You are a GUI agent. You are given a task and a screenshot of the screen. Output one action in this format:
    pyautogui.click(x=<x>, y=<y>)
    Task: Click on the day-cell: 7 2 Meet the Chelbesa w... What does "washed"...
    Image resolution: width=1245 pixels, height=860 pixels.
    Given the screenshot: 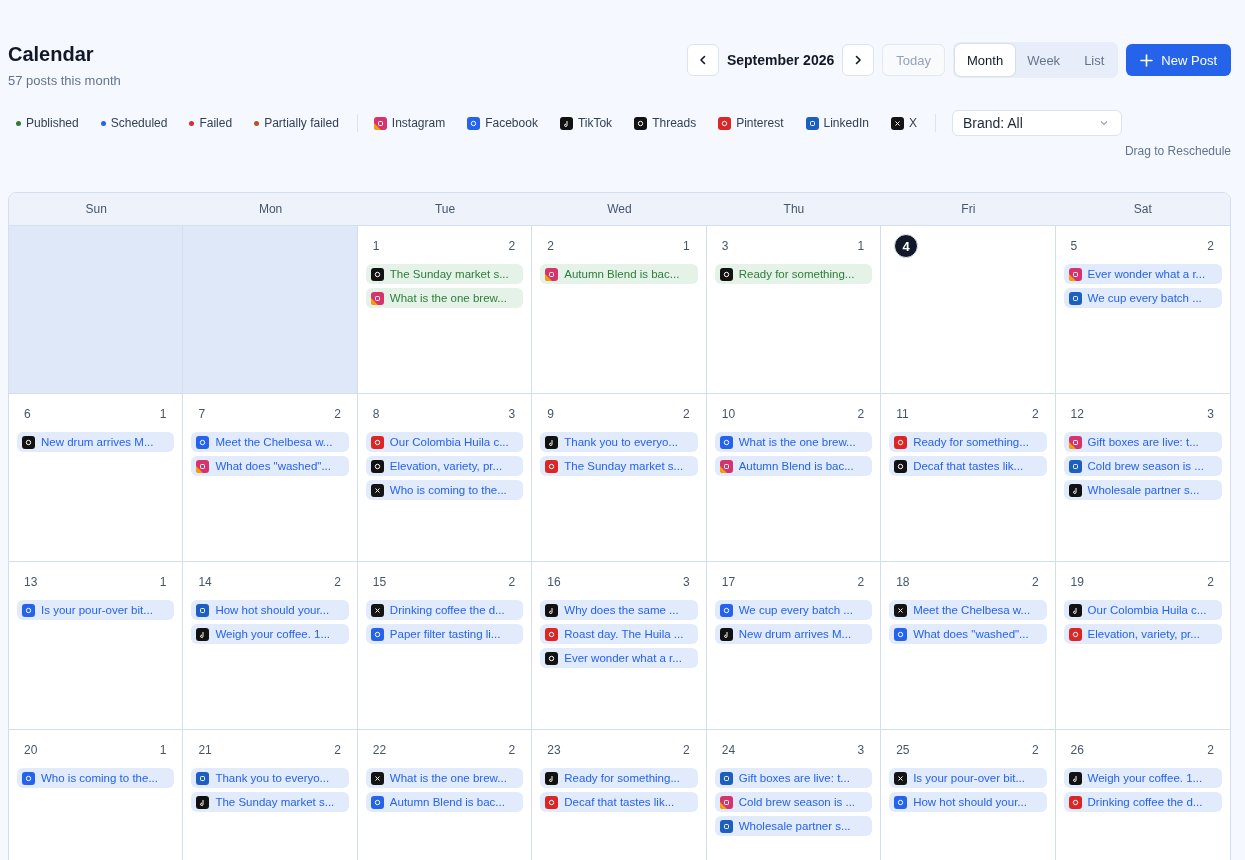 What is the action you would take?
    pyautogui.click(x=270, y=478)
    